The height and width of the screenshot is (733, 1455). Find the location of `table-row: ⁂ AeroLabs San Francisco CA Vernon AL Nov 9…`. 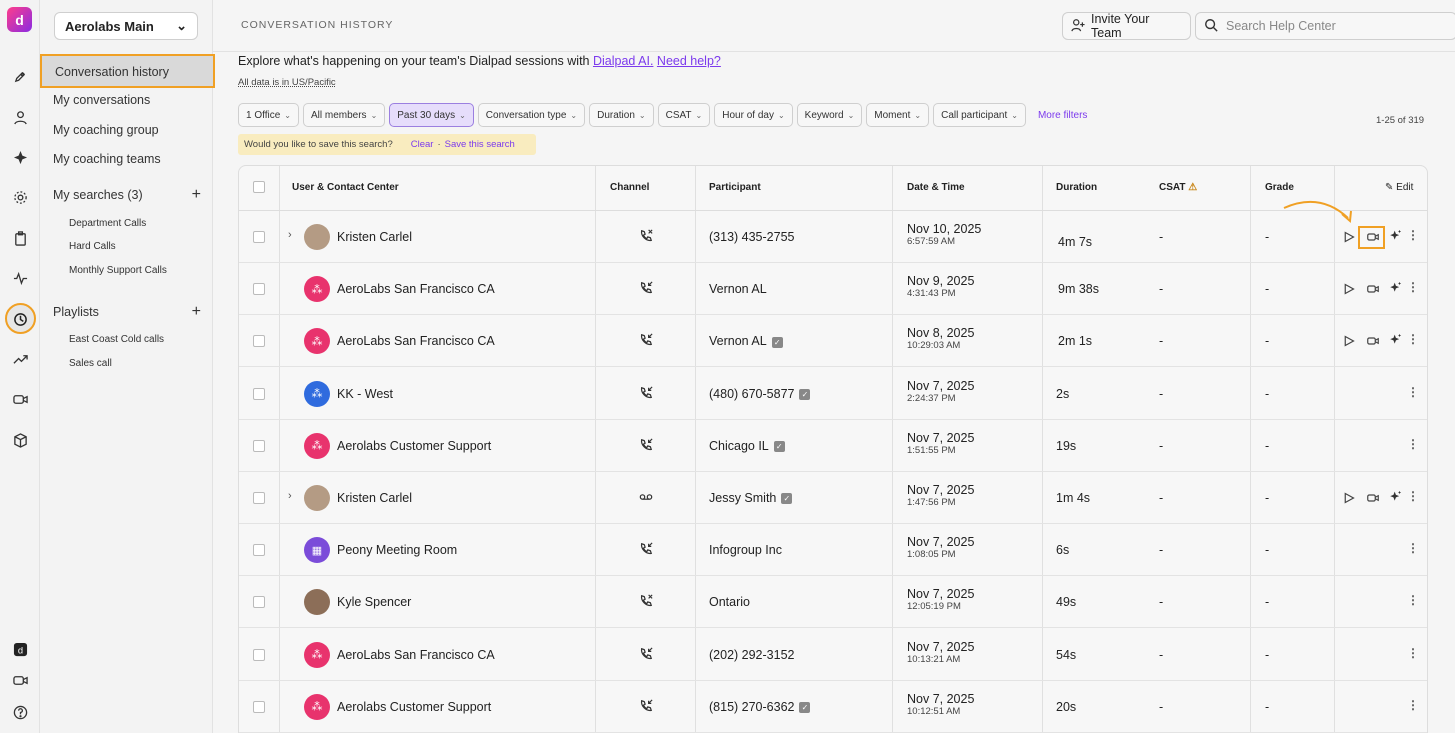

table-row: ⁂ AeroLabs San Francisco CA Vernon AL Nov 9… is located at coordinates (833, 289).